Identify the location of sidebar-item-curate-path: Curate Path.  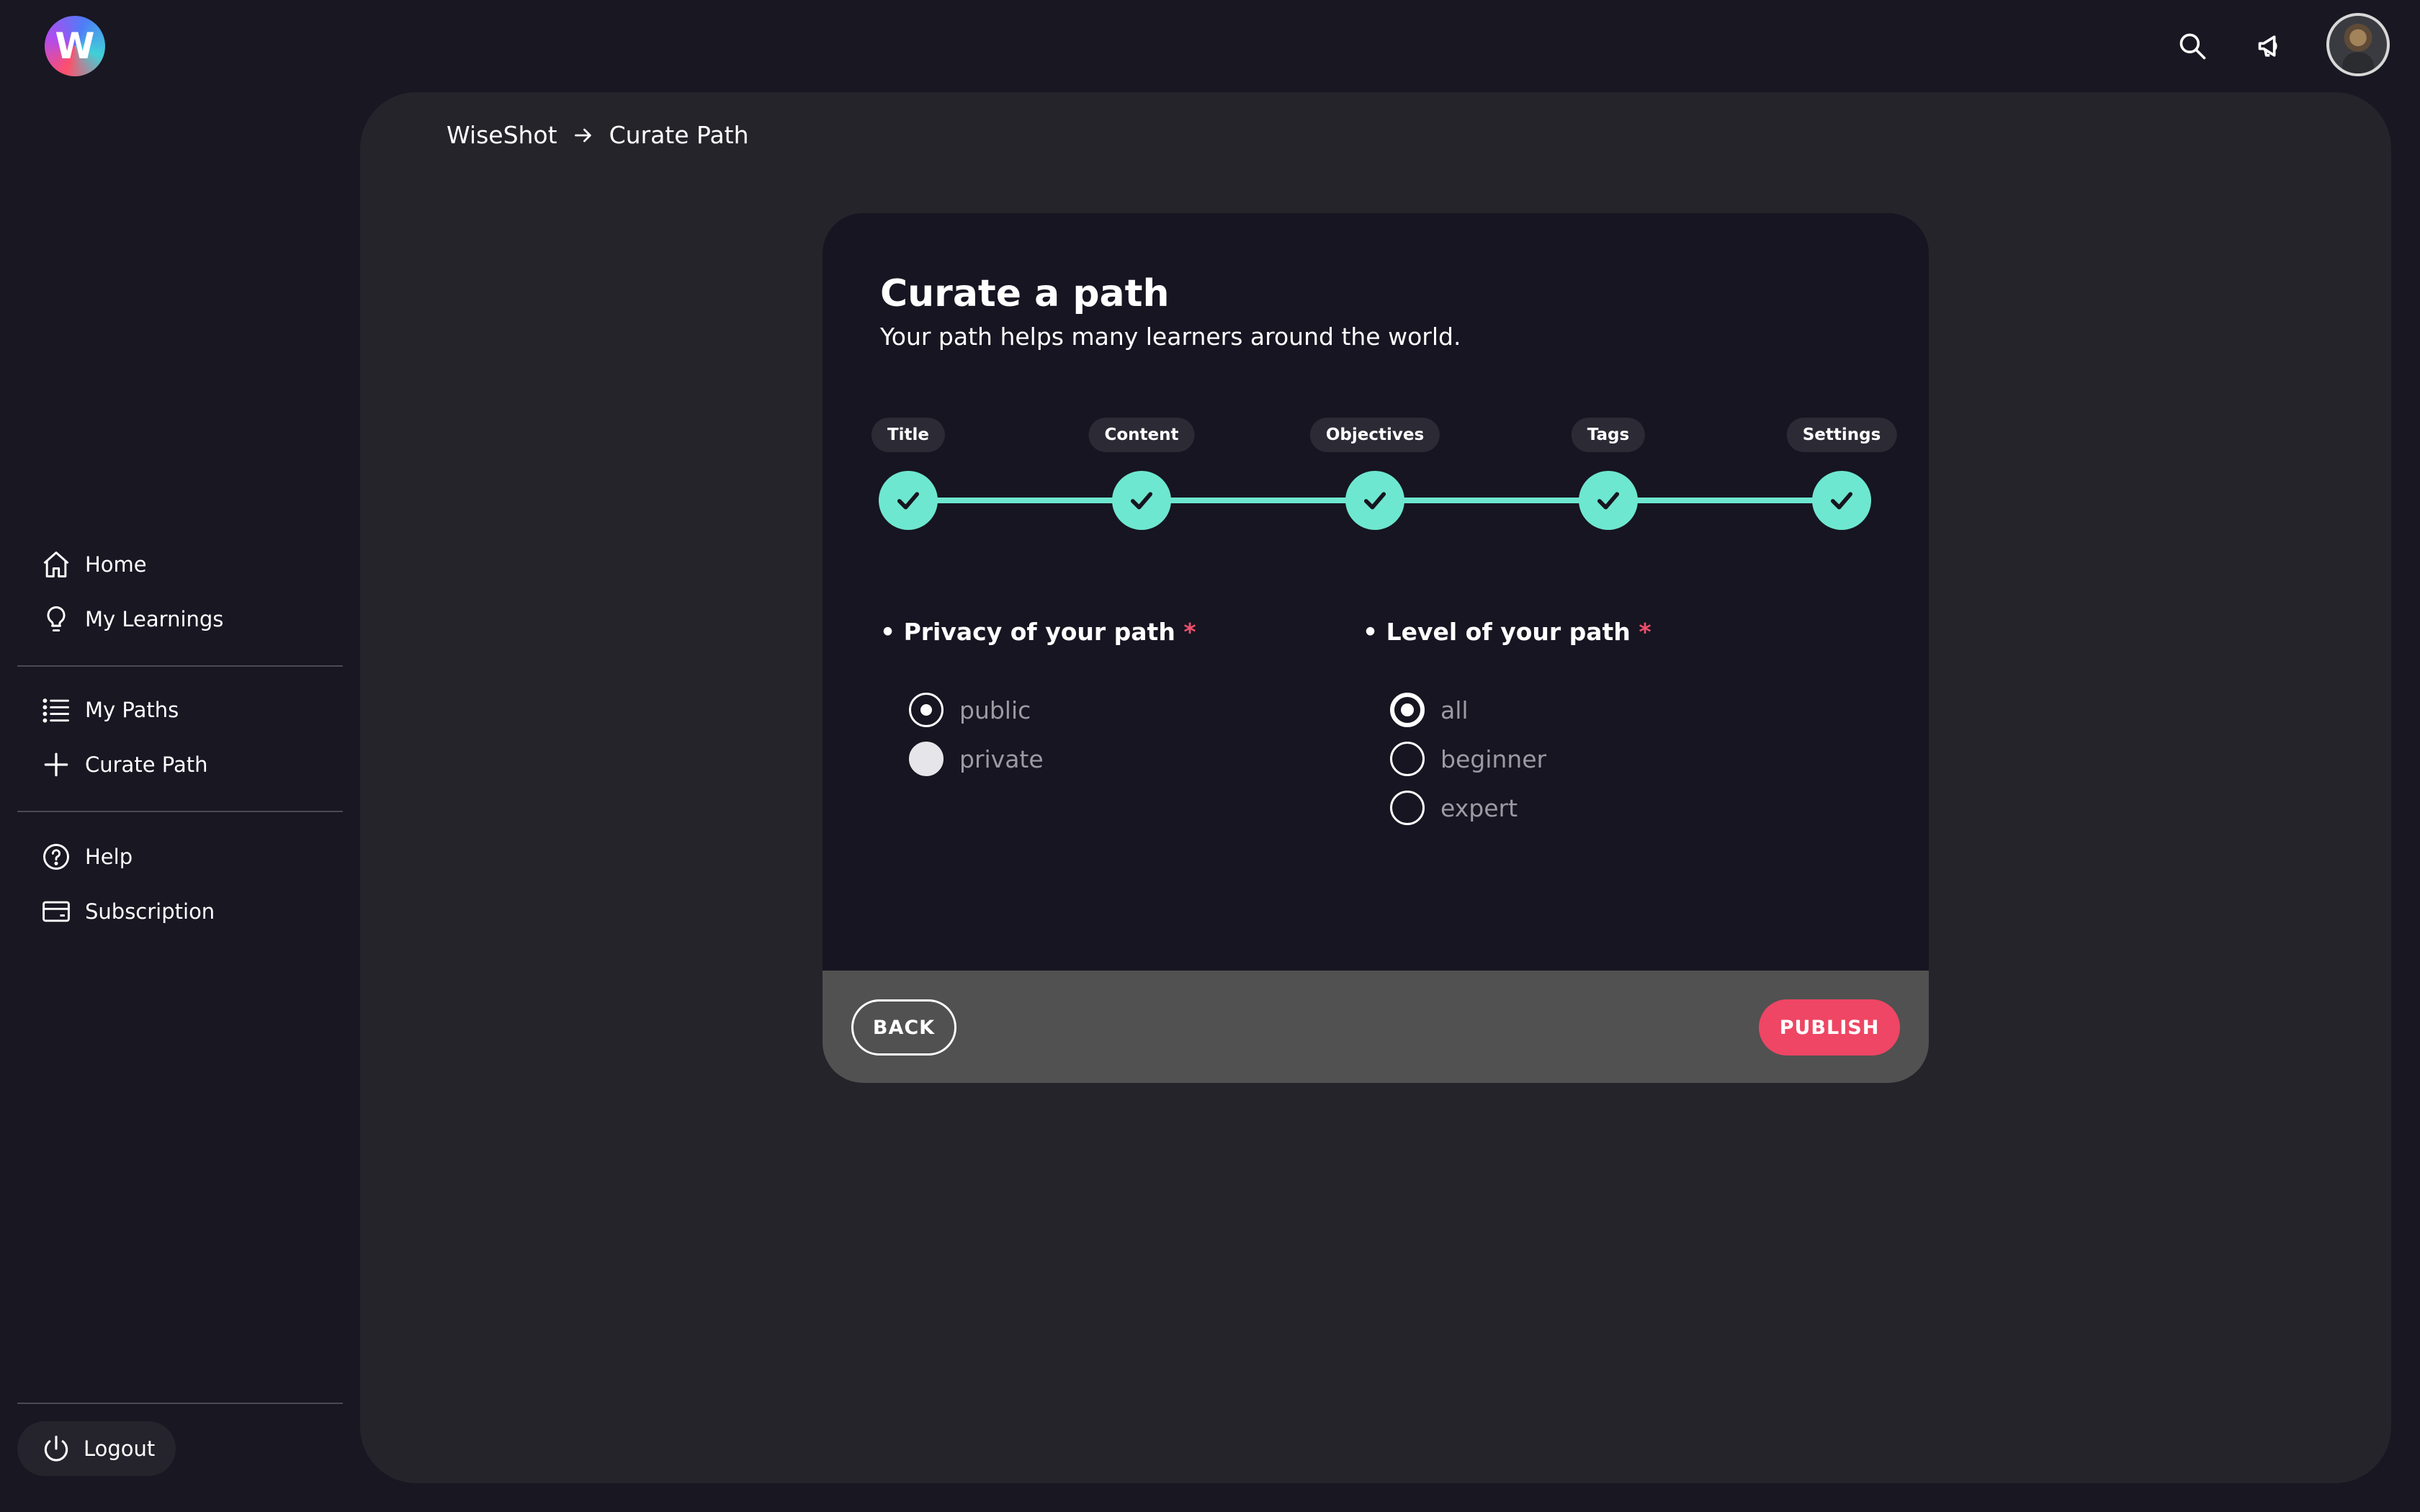
(124, 764).